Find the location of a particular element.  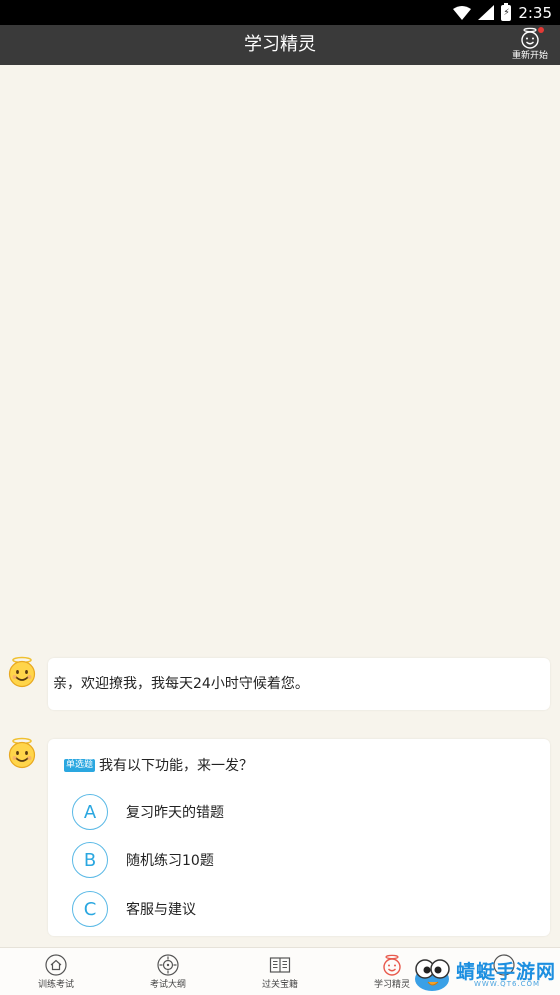

chat-bubble: 亲，欢迎撩我，我每天24小时守候着您。 is located at coordinates (299, 684).